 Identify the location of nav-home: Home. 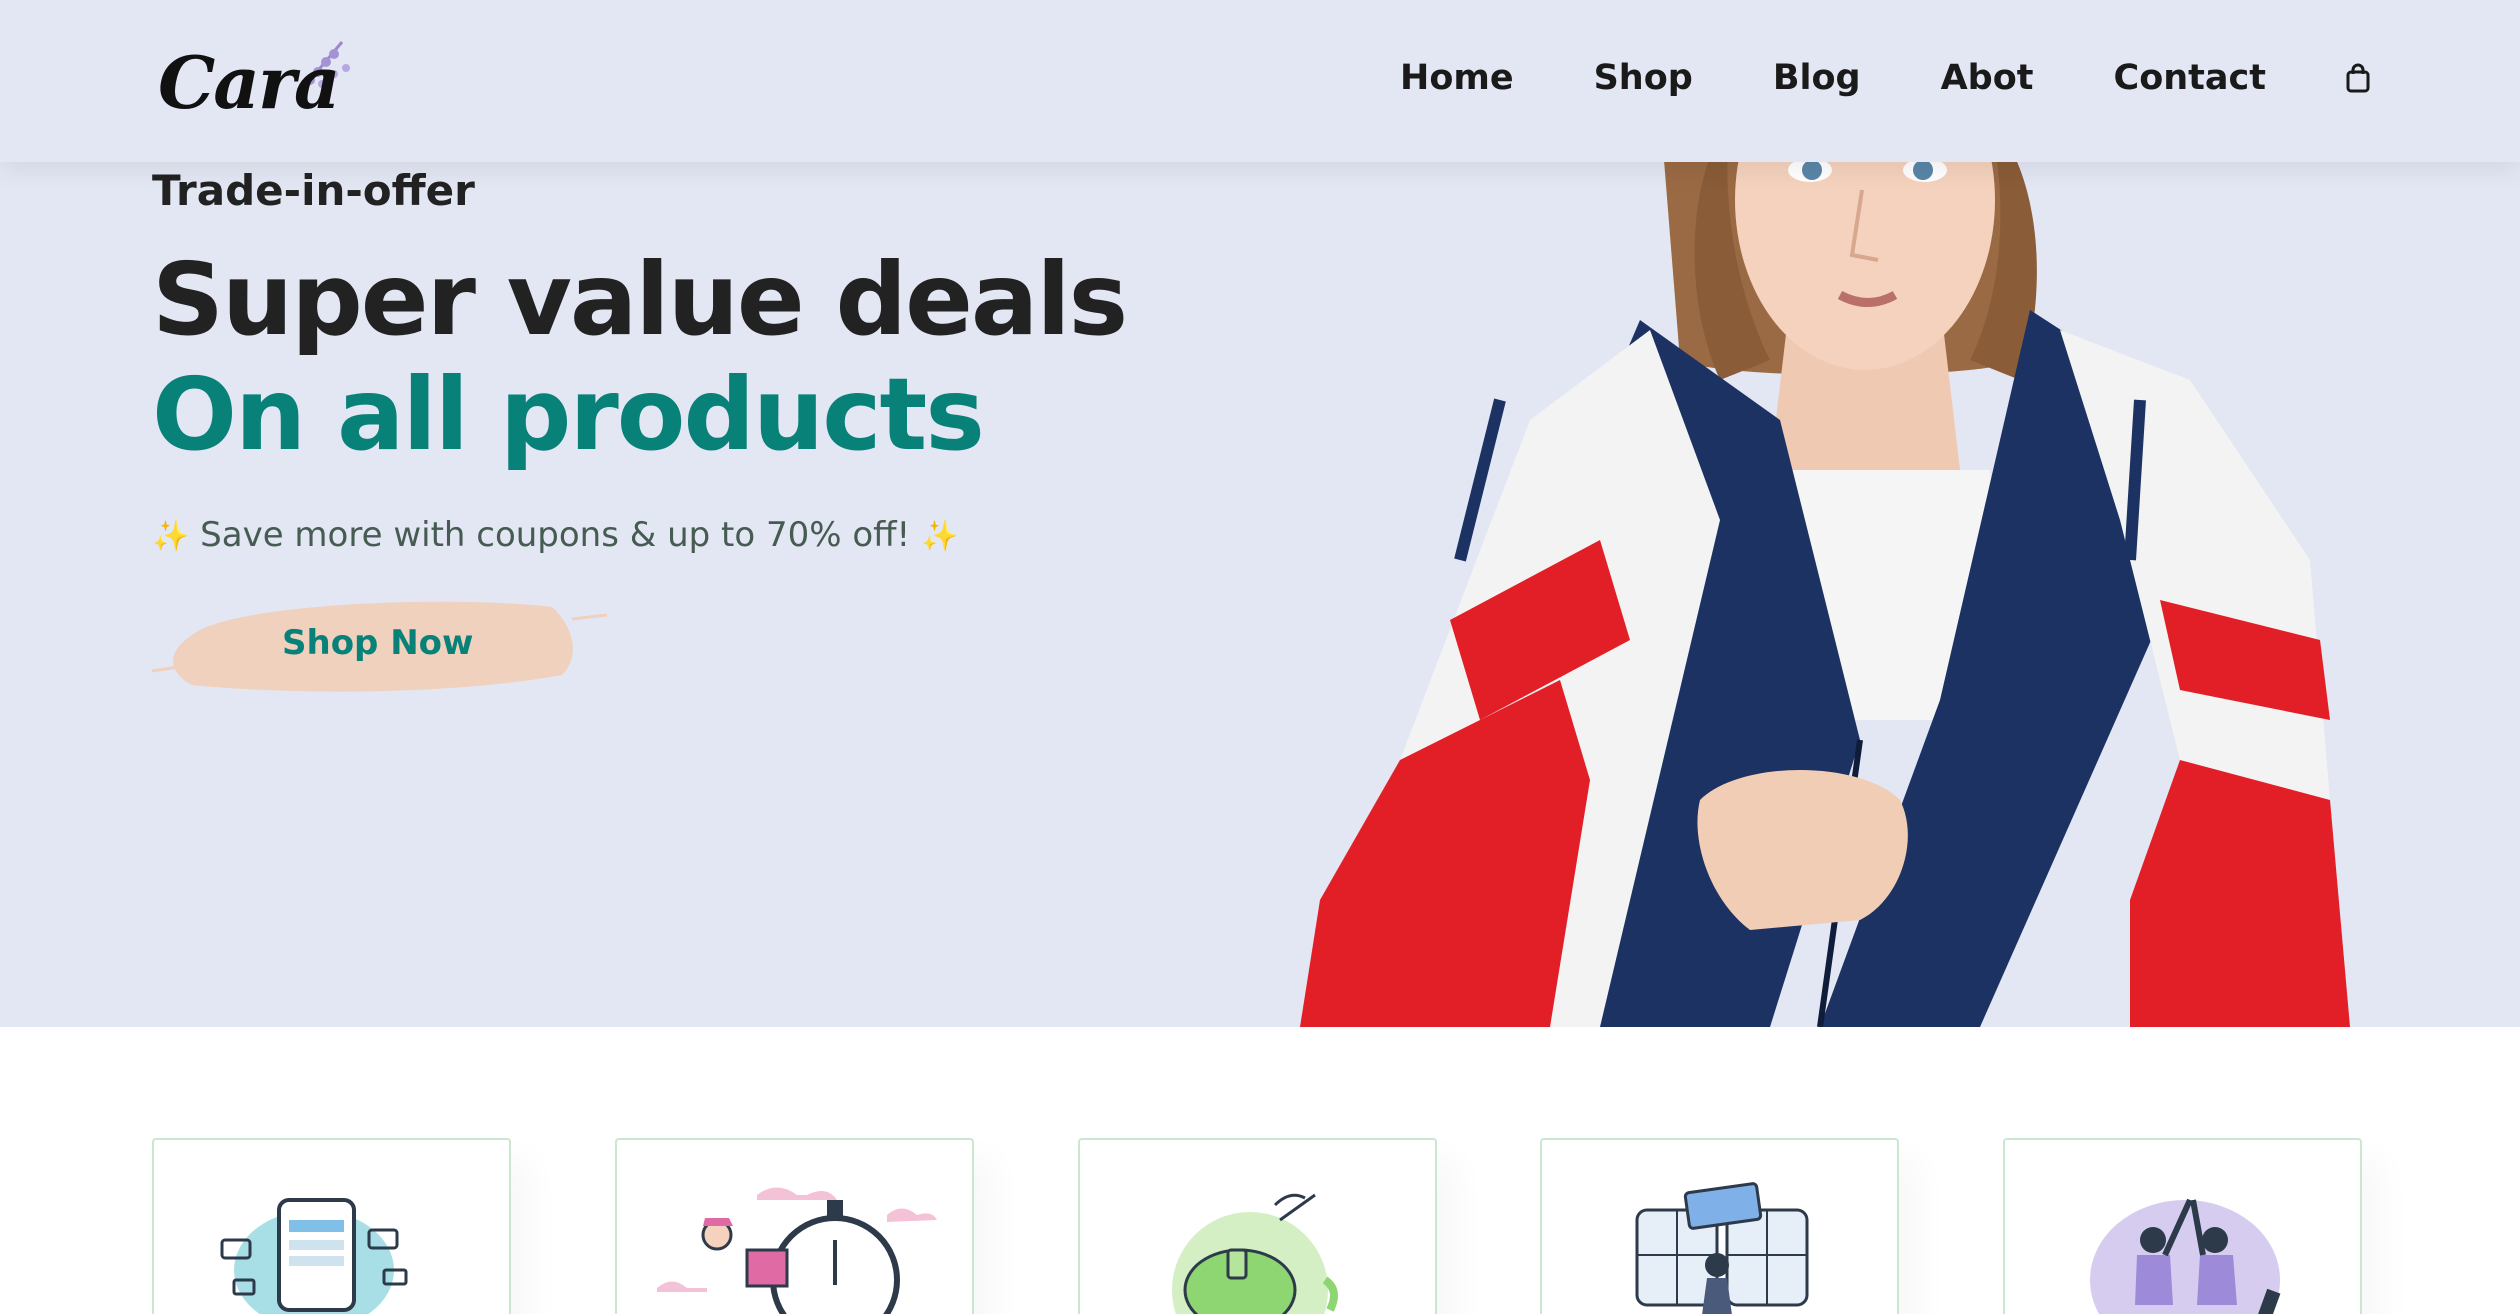
(1457, 78).